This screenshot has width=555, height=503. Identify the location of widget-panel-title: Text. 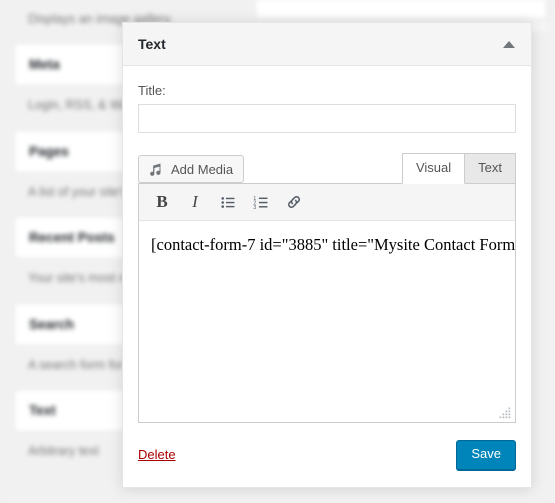
(152, 44).